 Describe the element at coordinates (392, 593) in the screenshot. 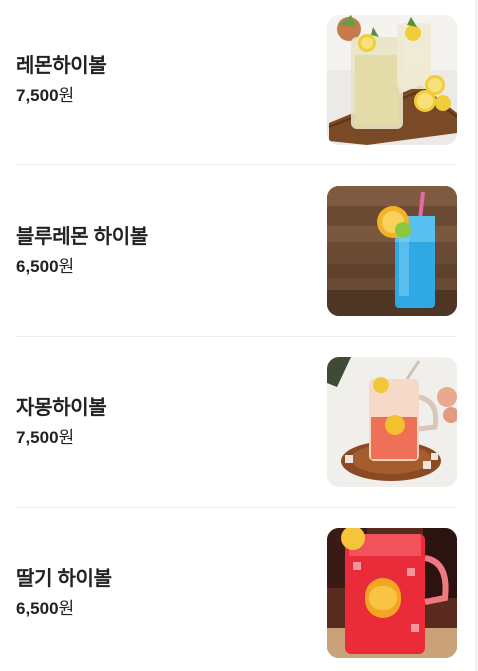

I see `strawberry-highball-photo` at that location.